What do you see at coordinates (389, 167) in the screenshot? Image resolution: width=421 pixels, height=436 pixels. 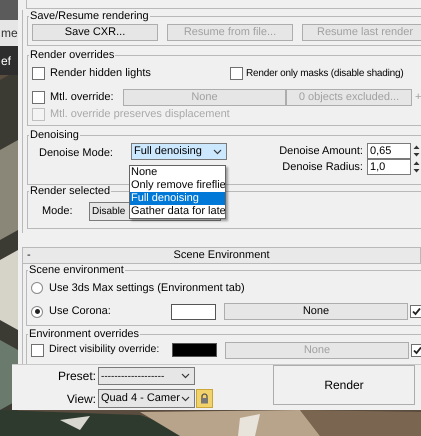 I see `number-field: 1,0` at bounding box center [389, 167].